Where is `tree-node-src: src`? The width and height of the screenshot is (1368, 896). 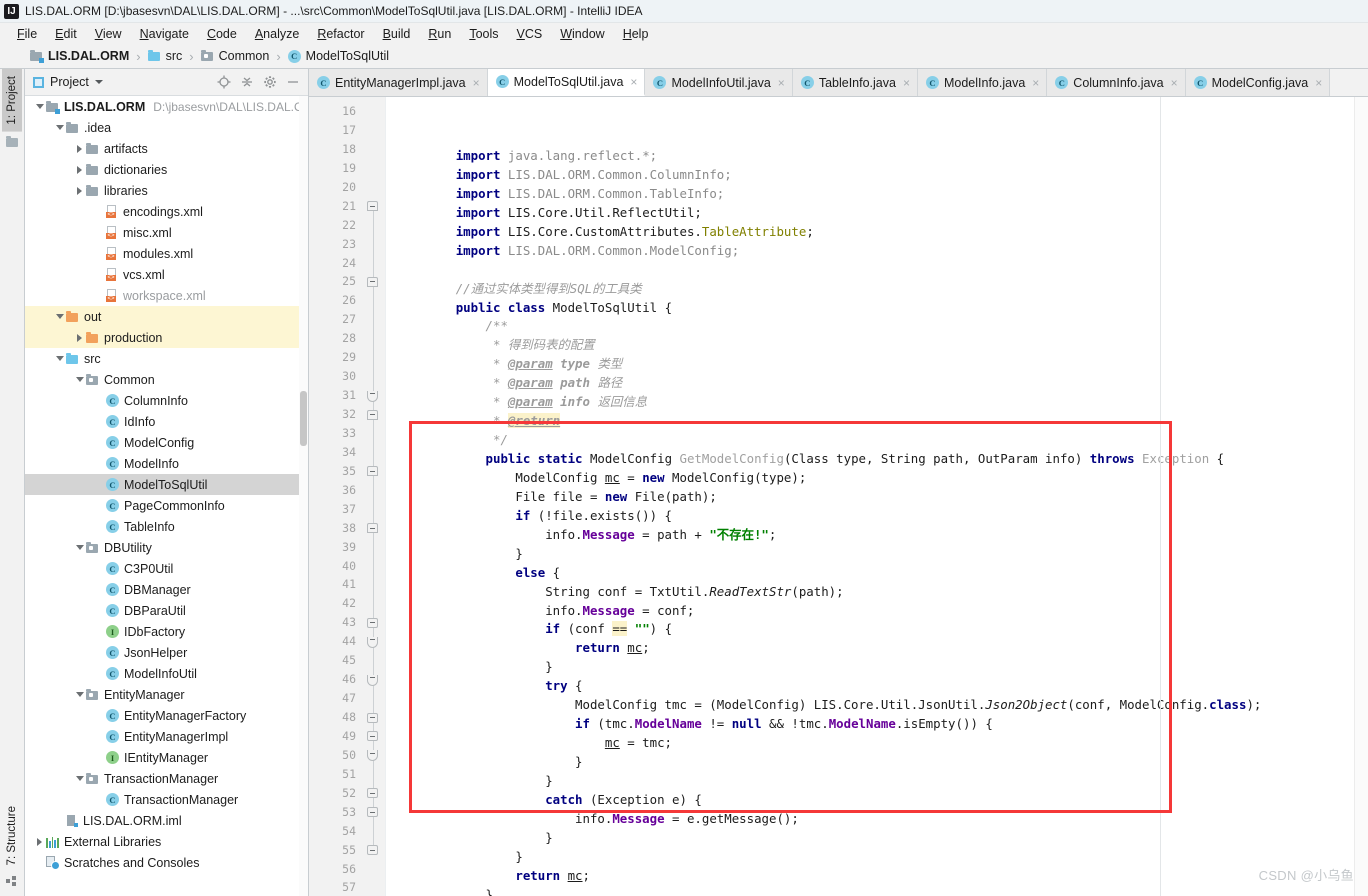
tree-node-src: src is located at coordinates (166, 358).